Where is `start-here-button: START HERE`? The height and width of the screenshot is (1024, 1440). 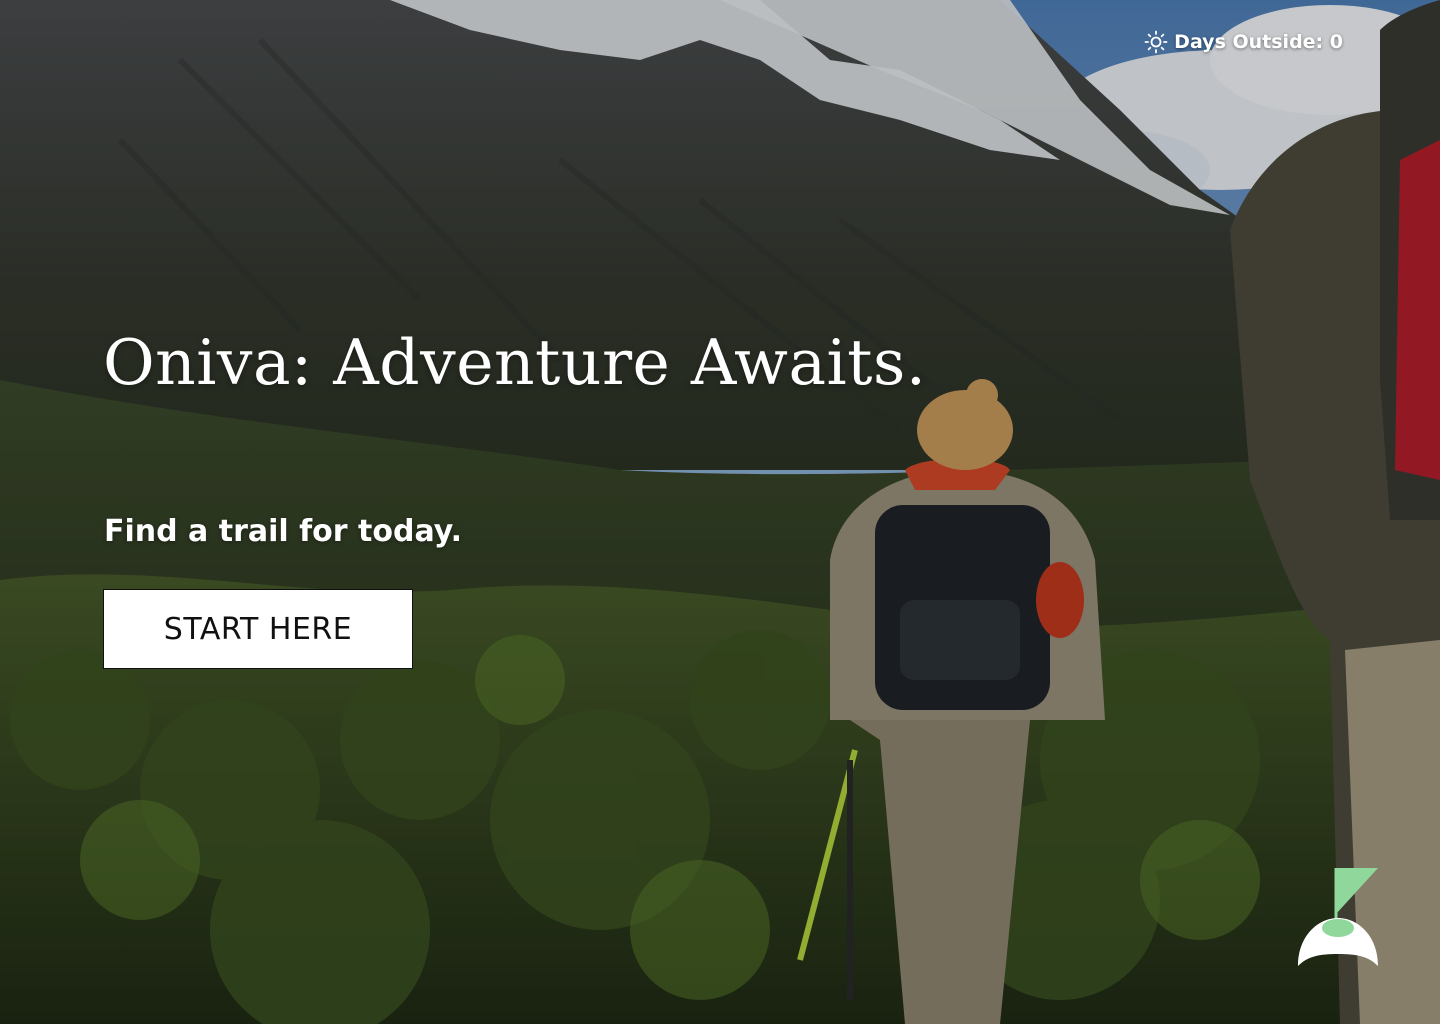
start-here-button: START HERE is located at coordinates (258, 629).